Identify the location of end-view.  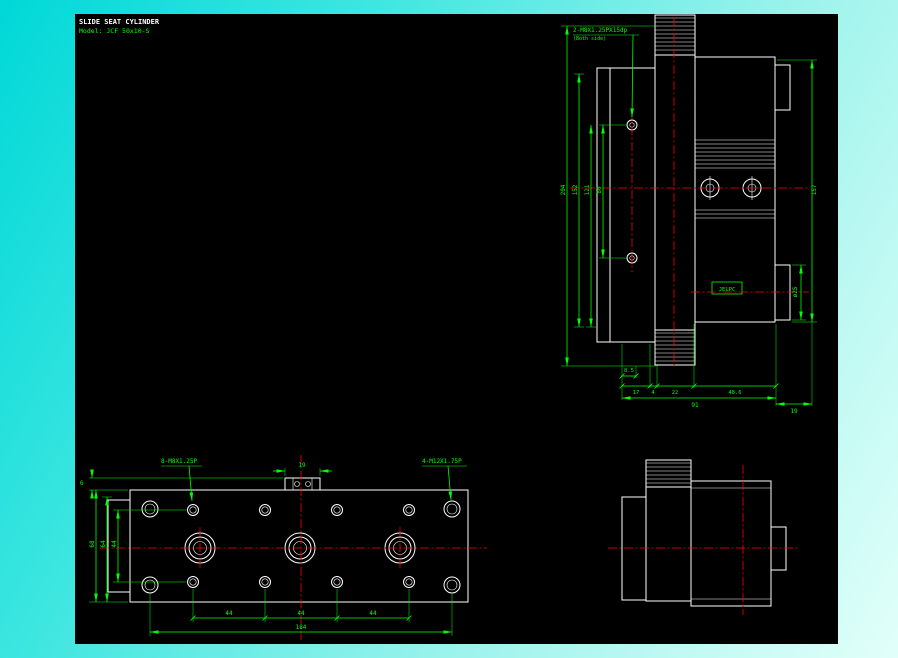
(703, 537).